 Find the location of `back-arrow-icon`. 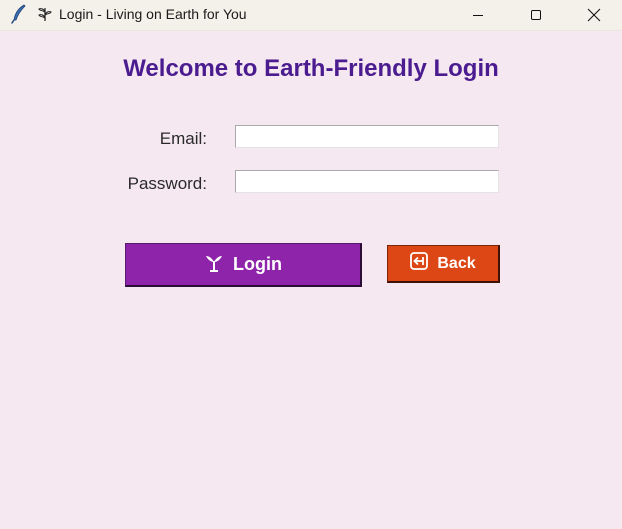

back-arrow-icon is located at coordinates (419, 263).